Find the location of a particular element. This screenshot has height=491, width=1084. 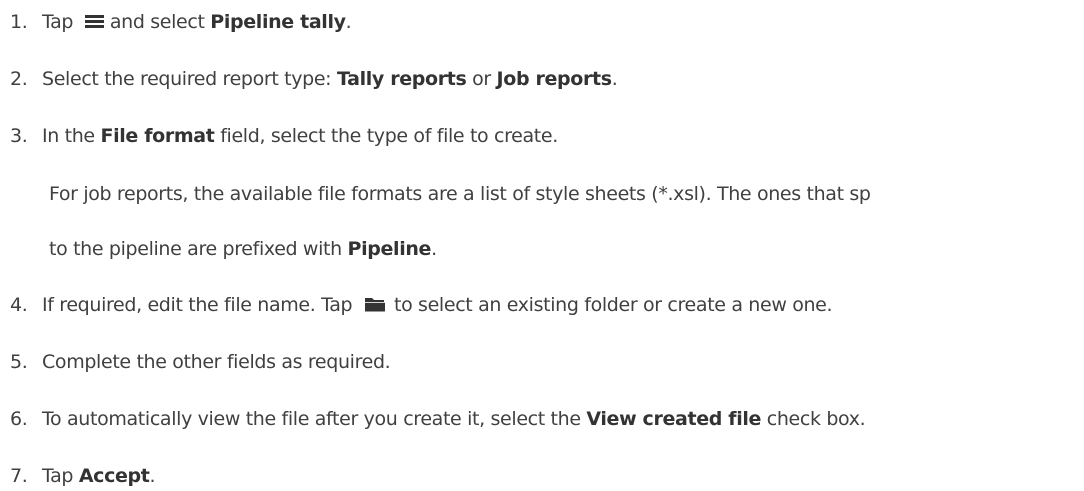

ui-label-file-format: File format is located at coordinates (157, 136).